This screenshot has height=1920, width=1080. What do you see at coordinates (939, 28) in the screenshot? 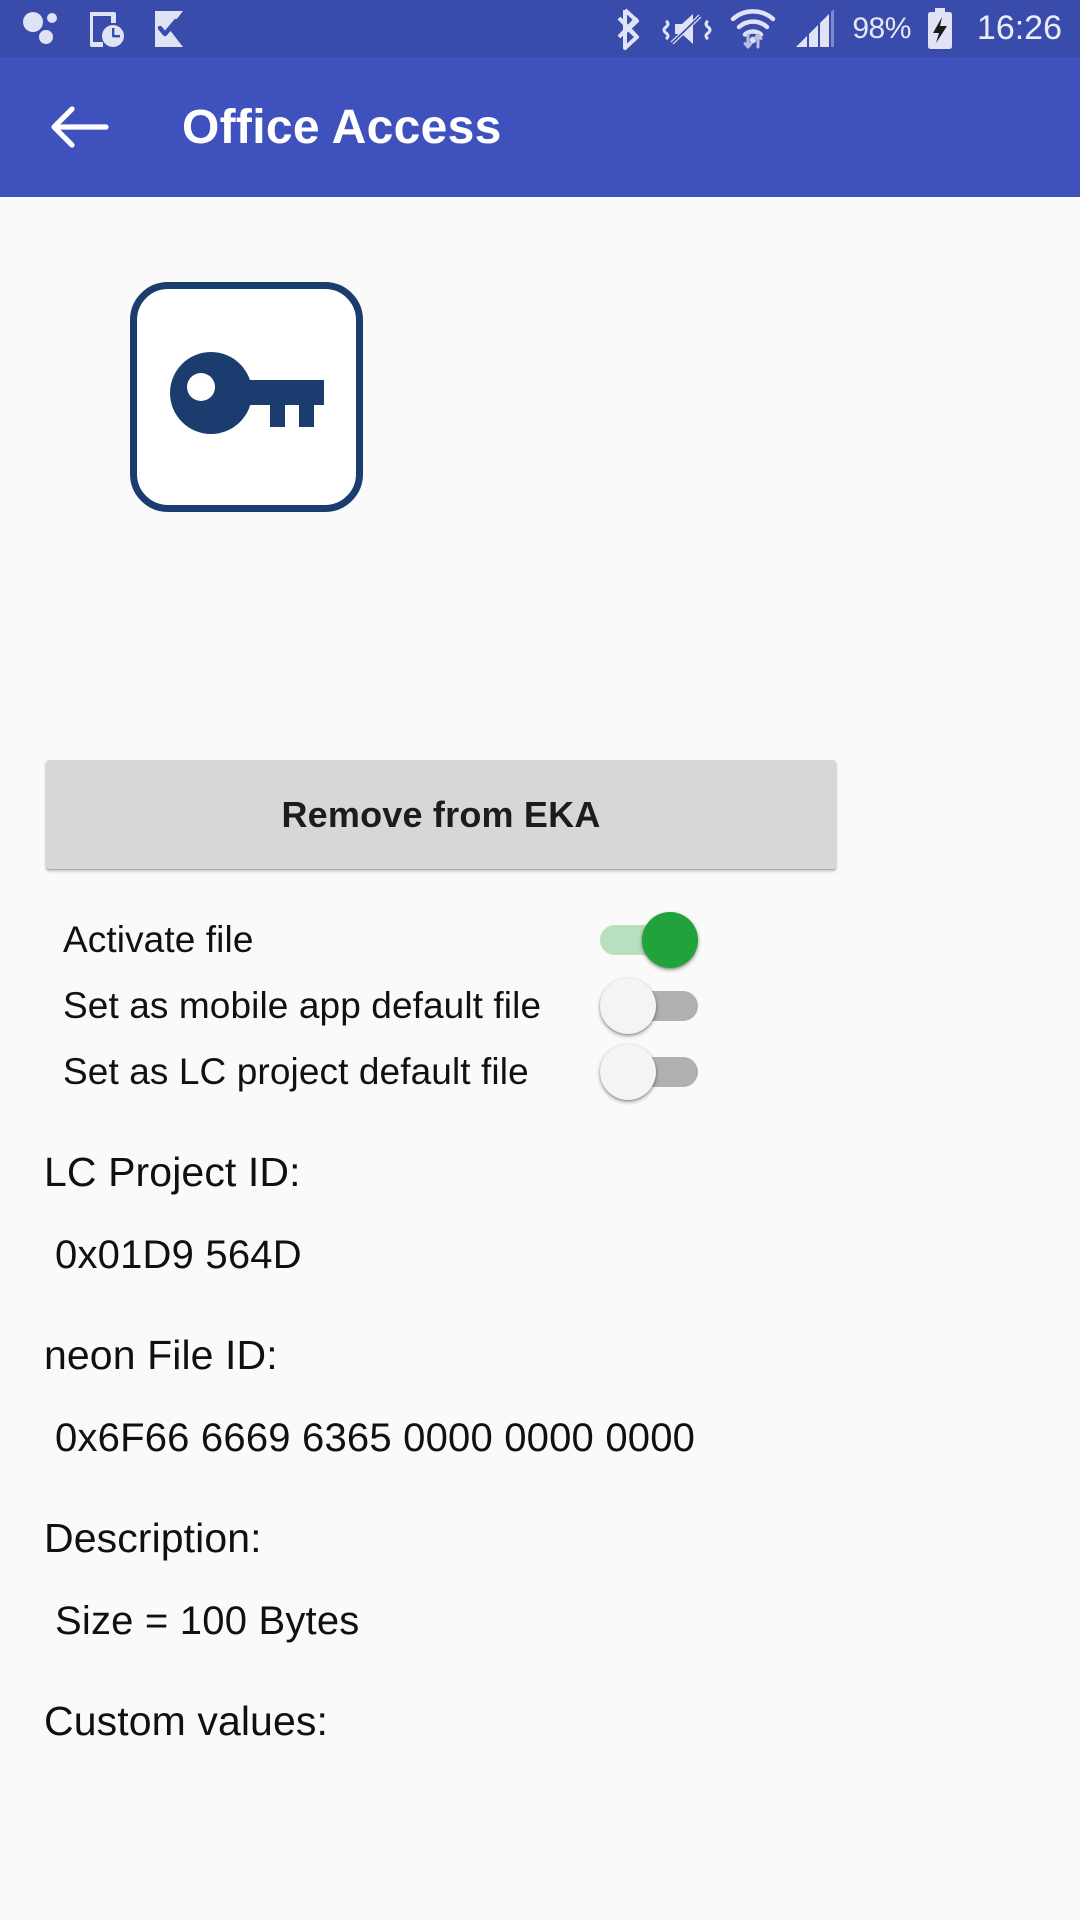
I see `battery-charging-icon` at bounding box center [939, 28].